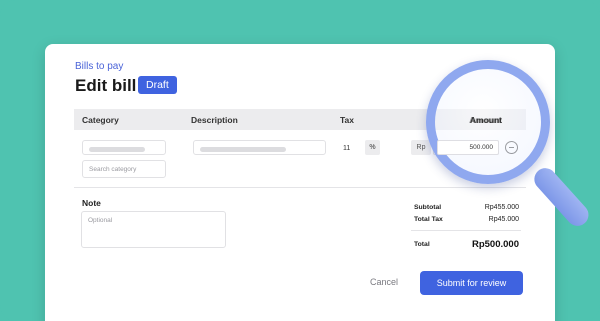 The image size is (600, 321). I want to click on category-placeholder-bar, so click(117, 149).